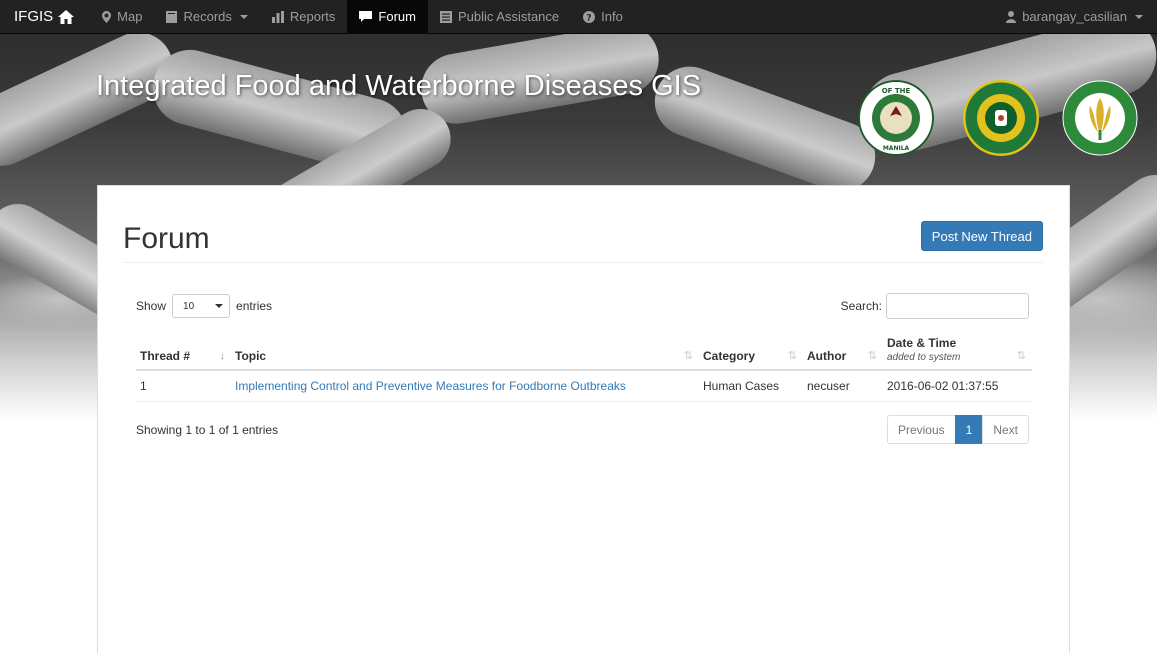 This screenshot has height=653, width=1157. What do you see at coordinates (751, 386) in the screenshot?
I see `cell-category: Human Cases` at bounding box center [751, 386].